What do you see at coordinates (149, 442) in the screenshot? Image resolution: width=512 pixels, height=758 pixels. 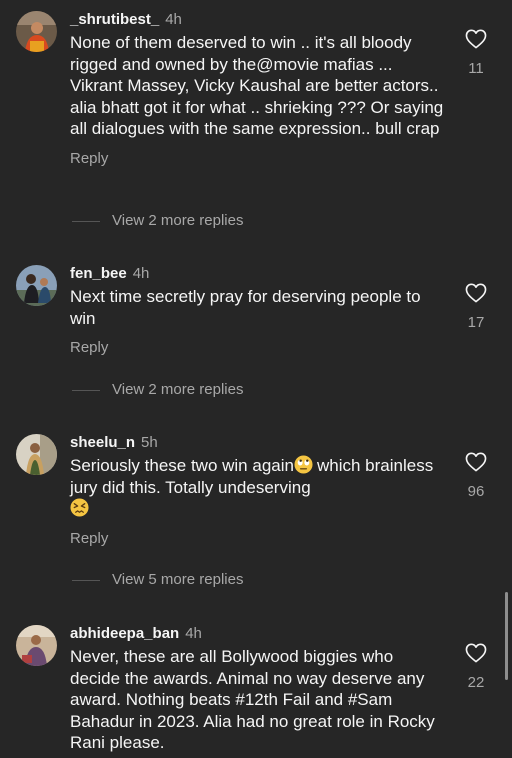 I see `timestamp: 5h` at bounding box center [149, 442].